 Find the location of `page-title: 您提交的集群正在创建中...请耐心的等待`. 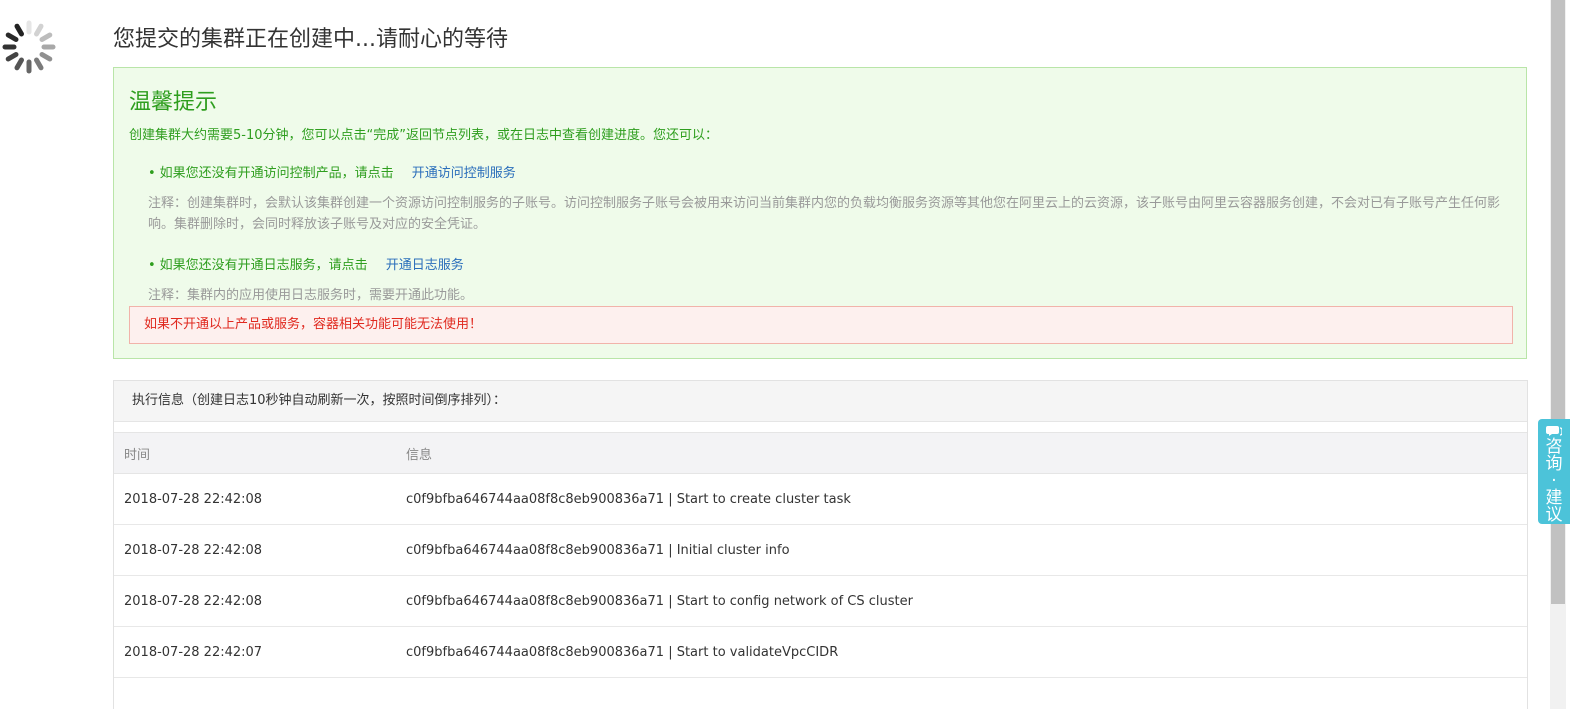

page-title: 您提交的集群正在创建中...请耐心的等待 is located at coordinates (310, 39).